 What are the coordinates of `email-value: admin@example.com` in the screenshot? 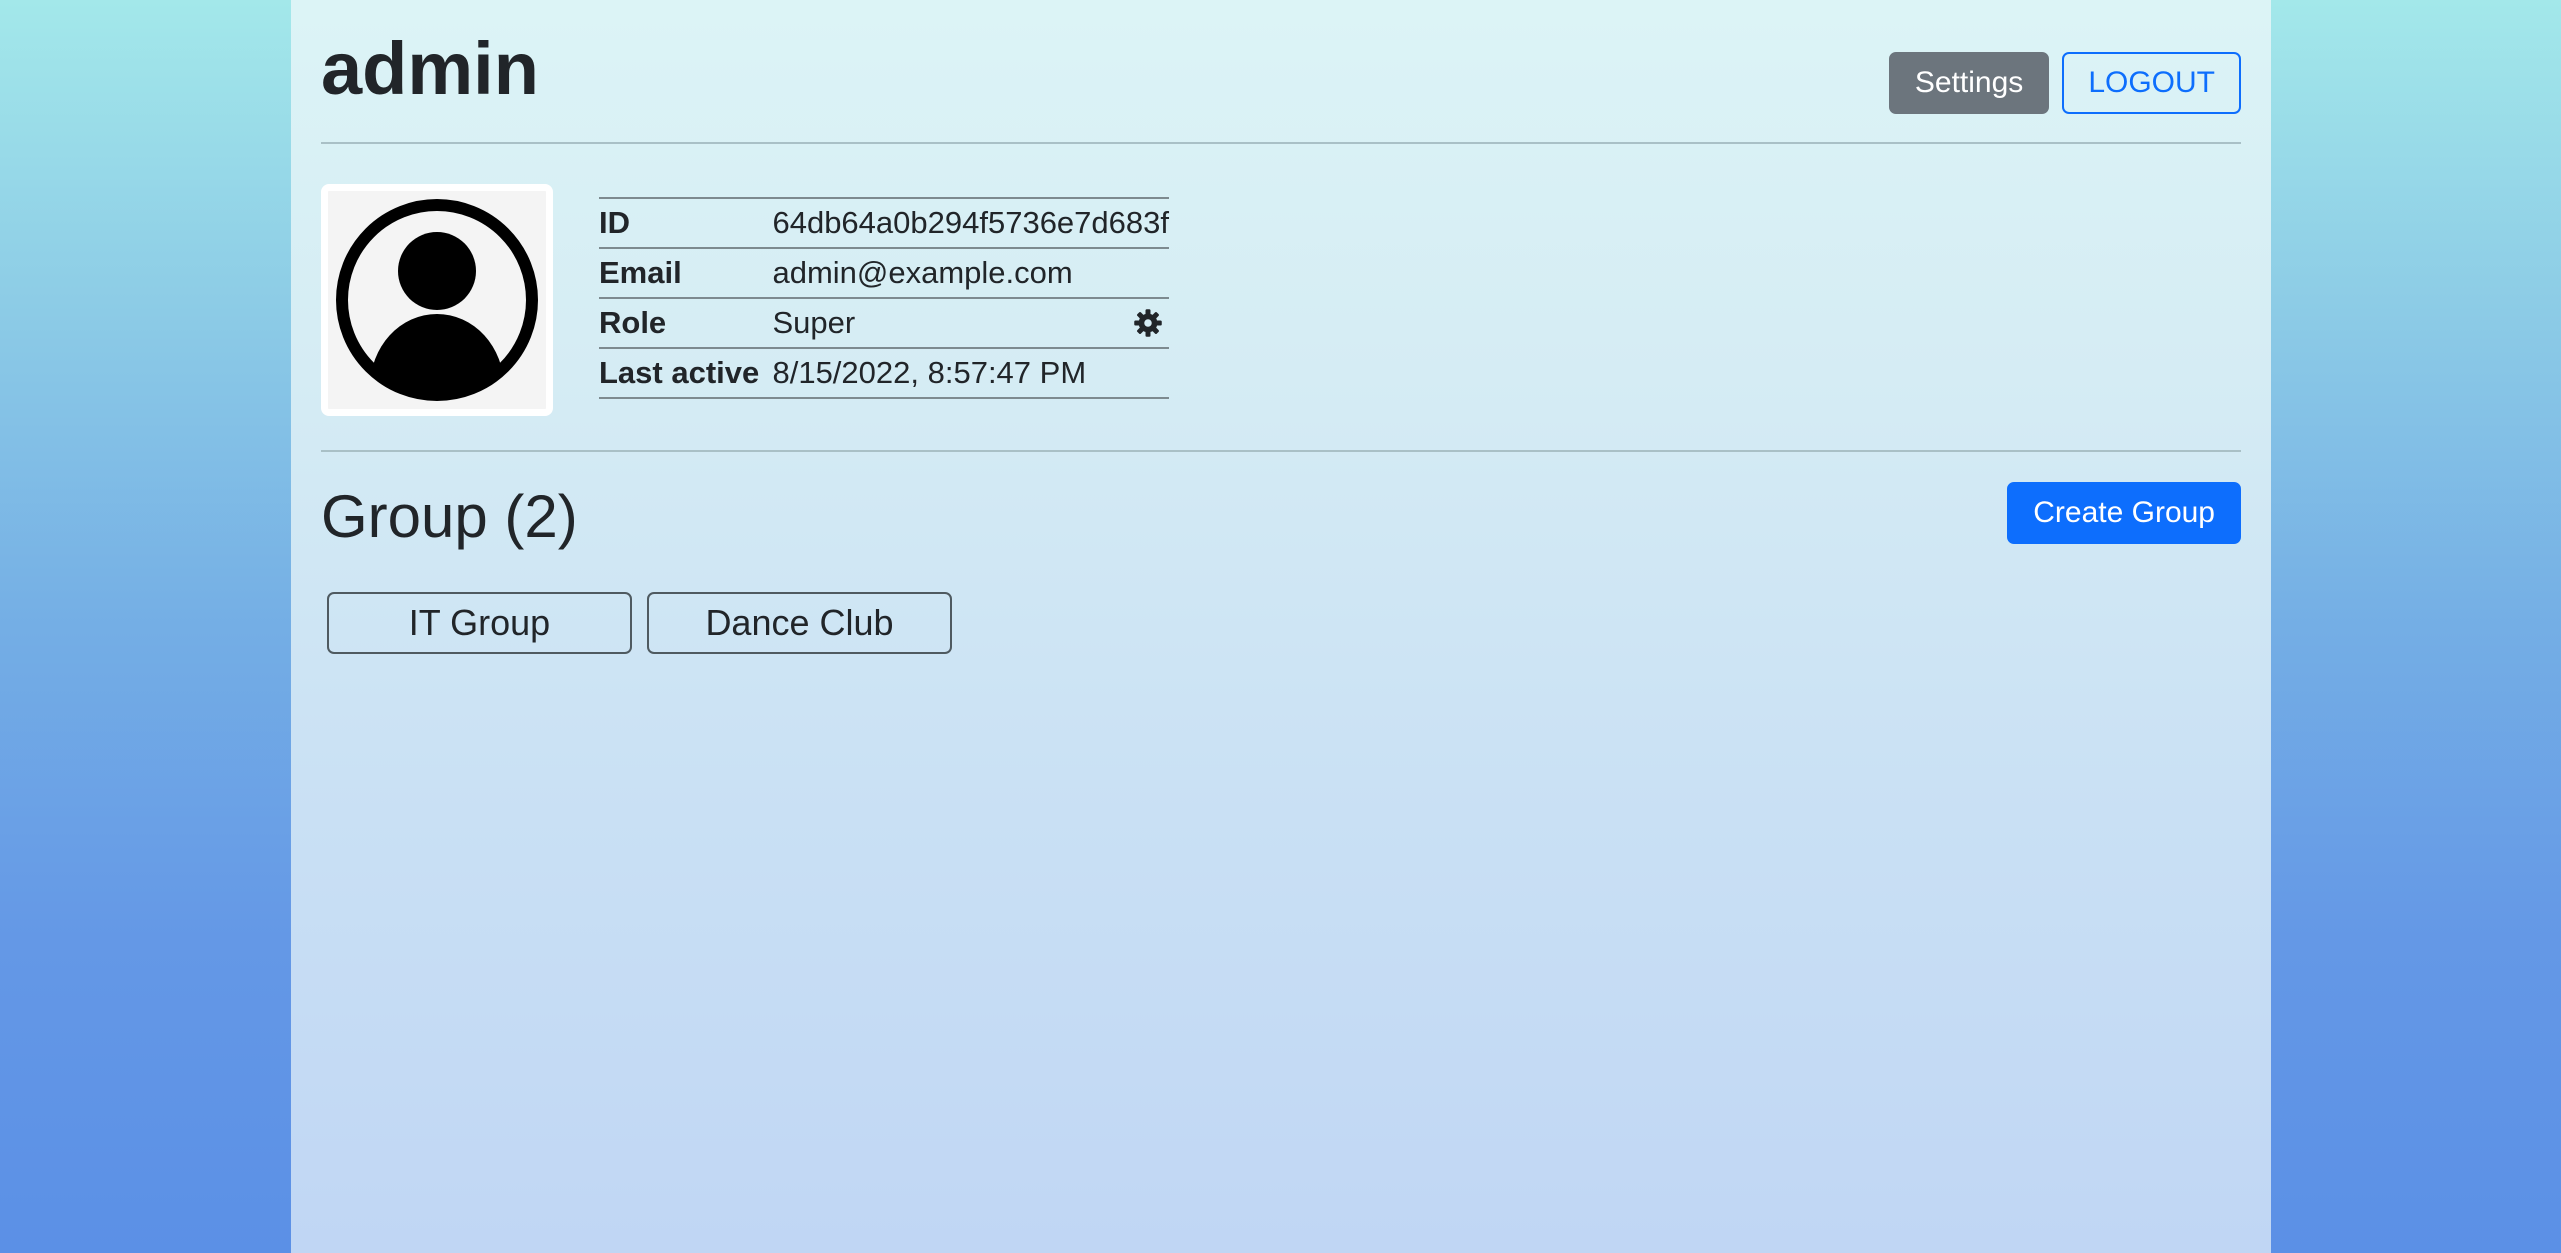 It's located at (970, 272).